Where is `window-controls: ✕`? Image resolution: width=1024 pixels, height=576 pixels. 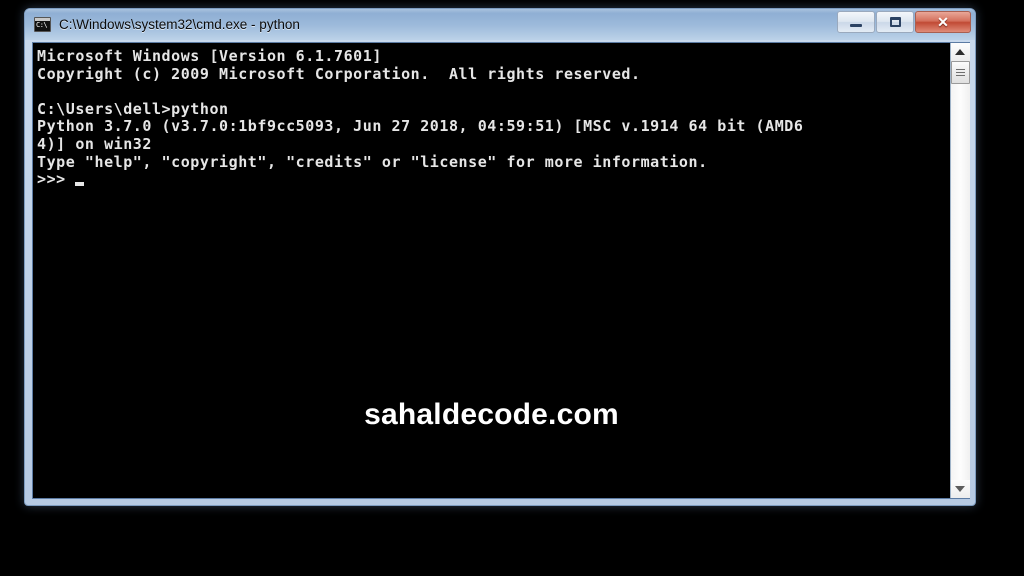 window-controls: ✕ is located at coordinates (903, 22).